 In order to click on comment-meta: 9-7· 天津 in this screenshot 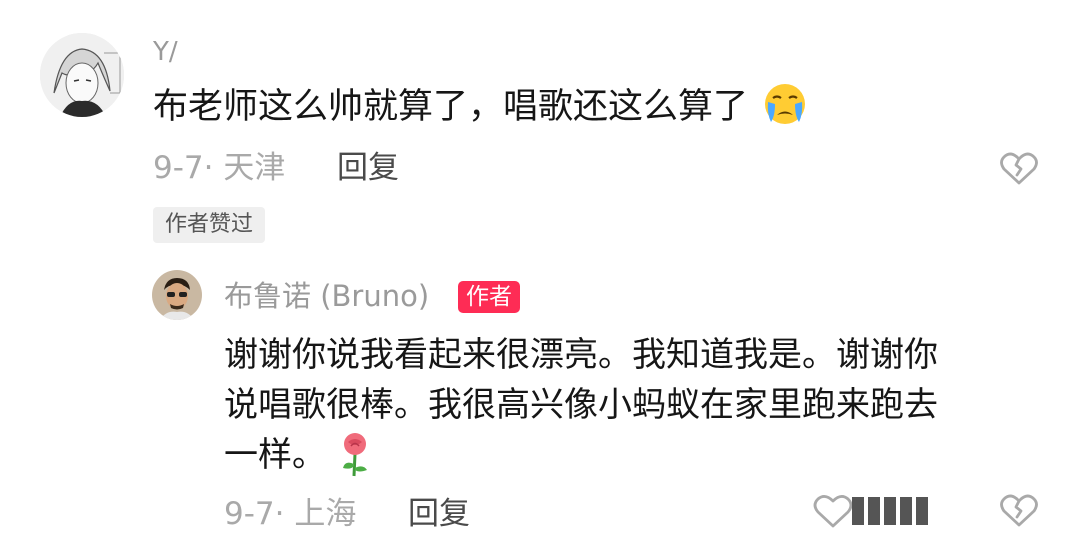, I will do `click(219, 168)`.